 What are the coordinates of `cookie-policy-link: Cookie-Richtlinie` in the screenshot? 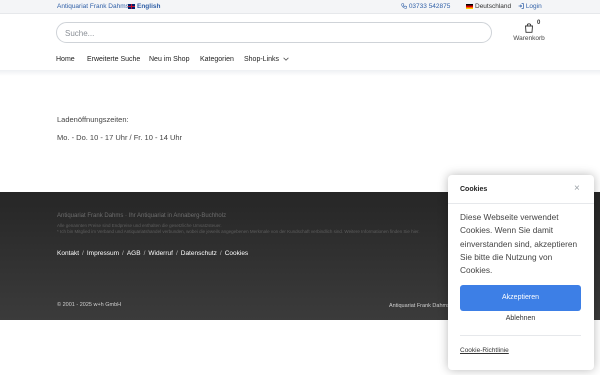 It's located at (484, 350).